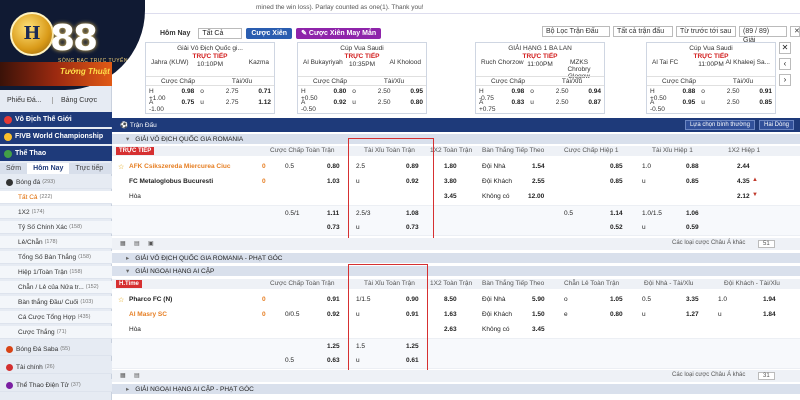  Describe the element at coordinates (536, 196) in the screenshot. I see `odds: 12.00` at that location.